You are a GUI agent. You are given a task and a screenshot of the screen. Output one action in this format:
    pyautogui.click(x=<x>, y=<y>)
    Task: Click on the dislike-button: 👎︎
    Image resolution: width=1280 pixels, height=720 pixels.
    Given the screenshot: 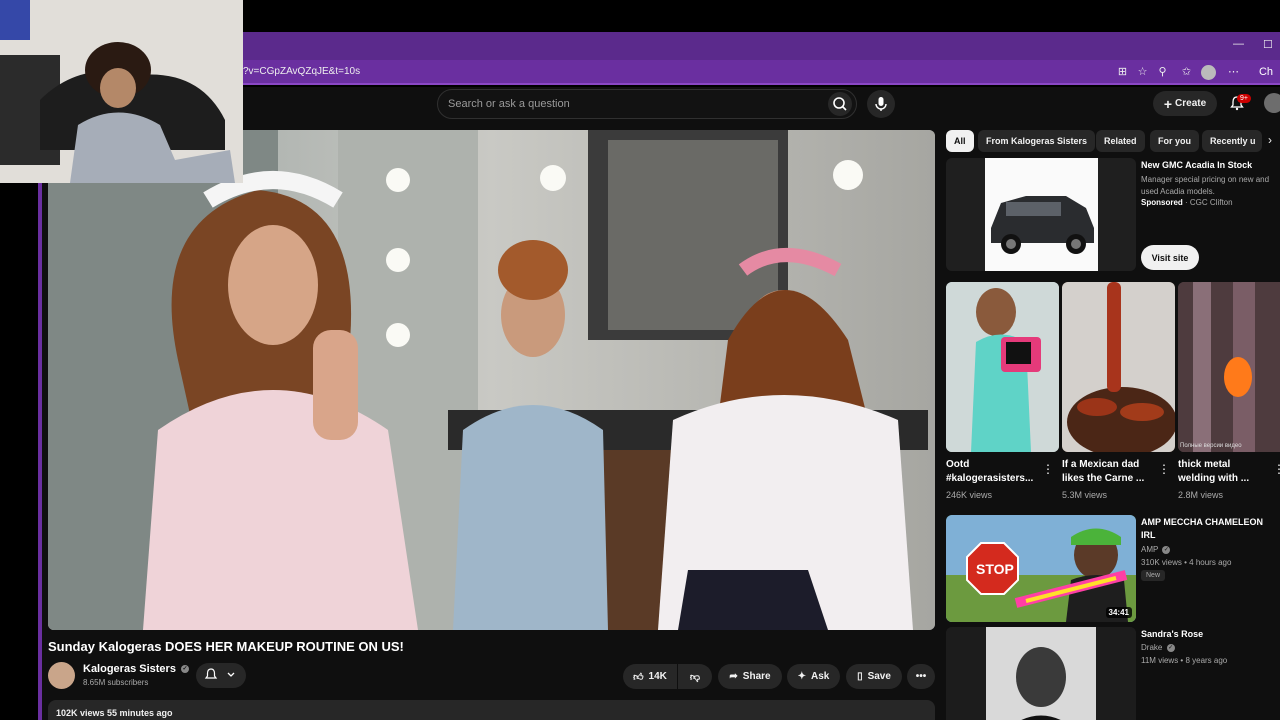 What is the action you would take?
    pyautogui.click(x=695, y=676)
    